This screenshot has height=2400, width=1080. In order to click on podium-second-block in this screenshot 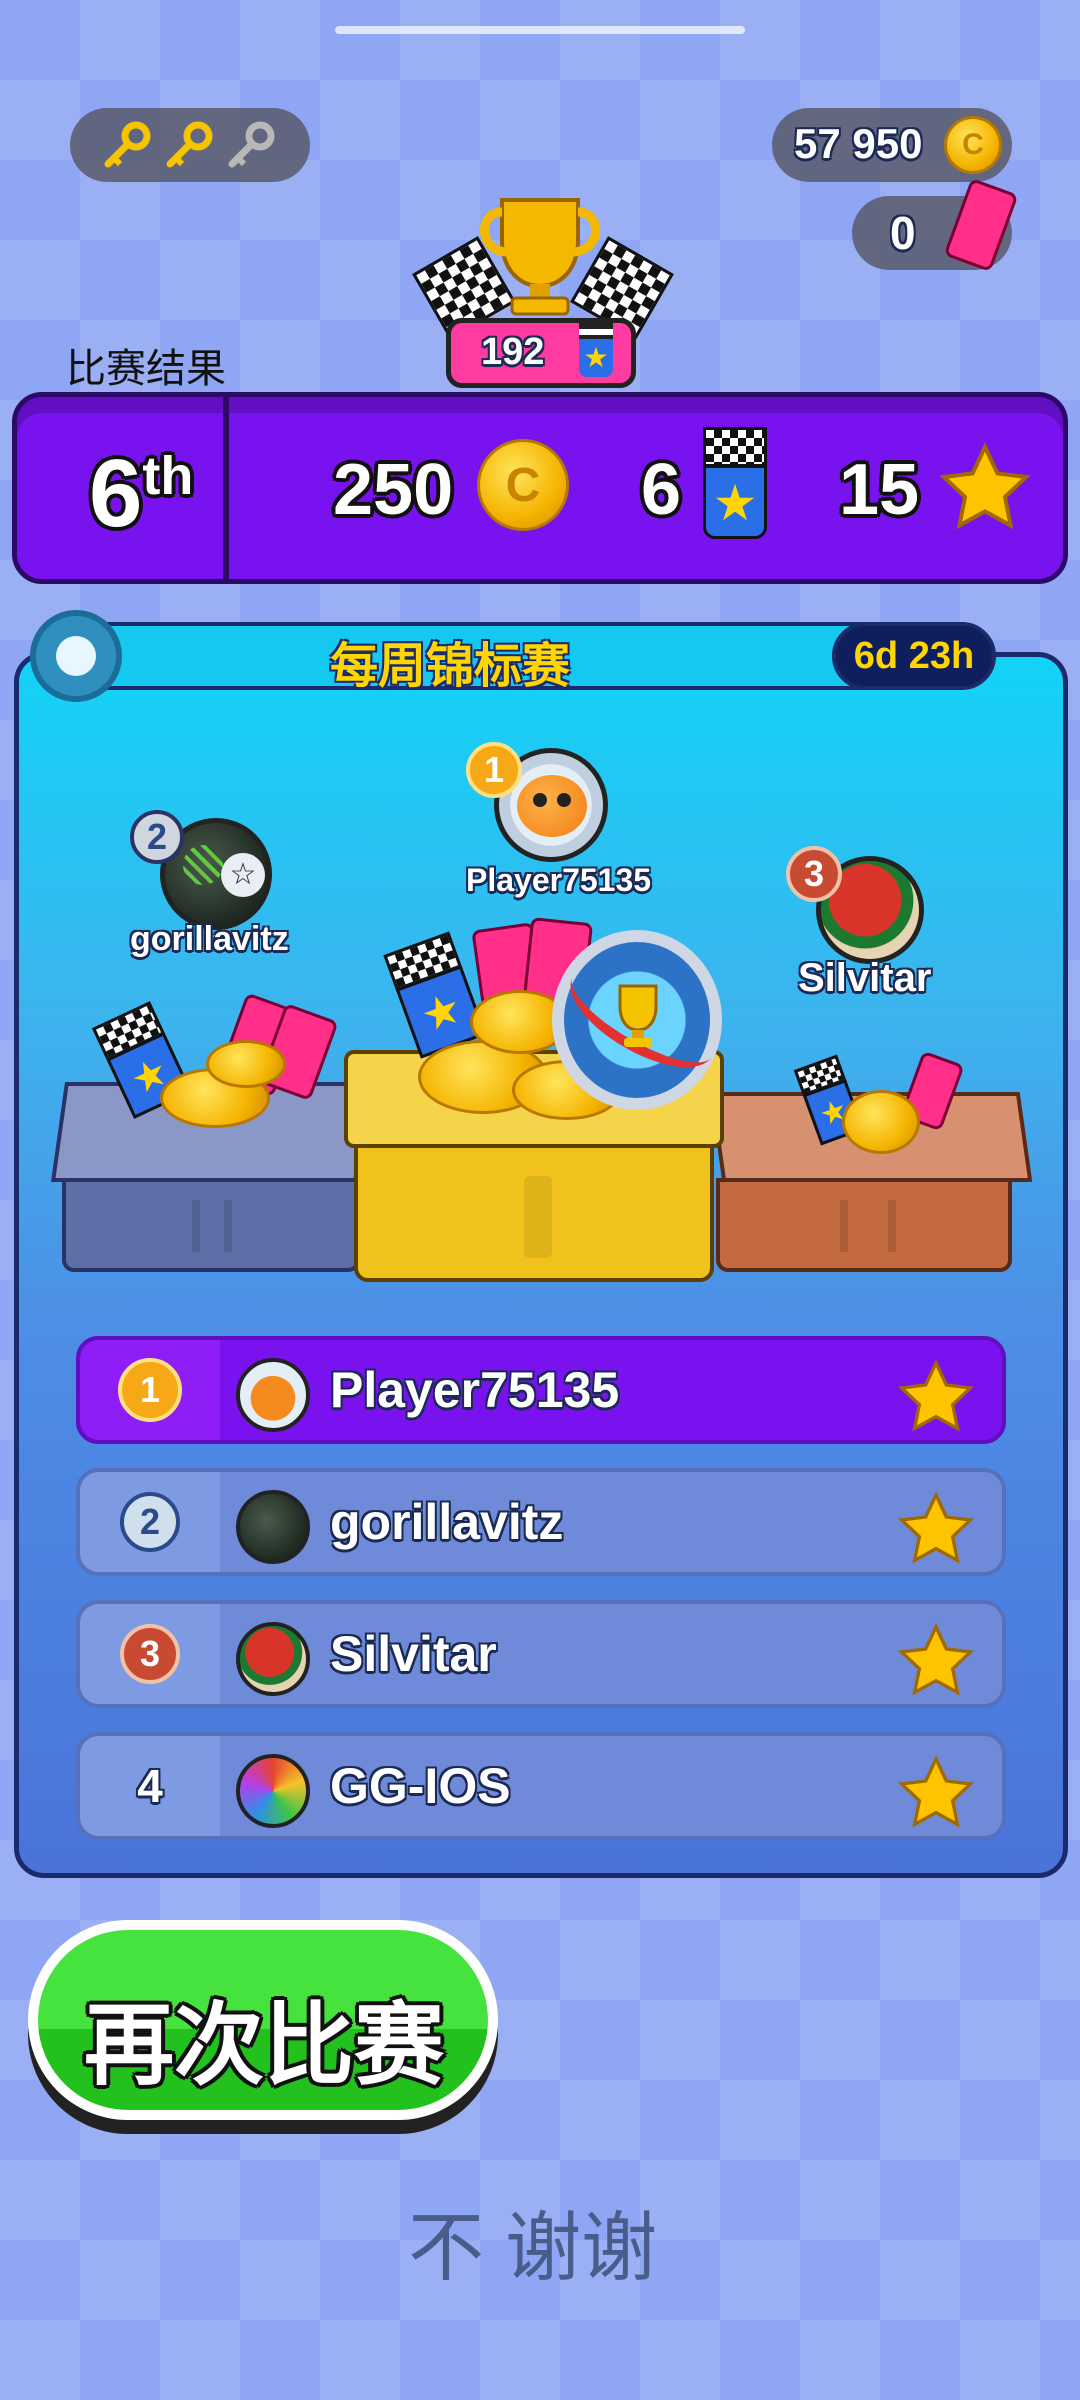, I will do `click(211, 1225)`.